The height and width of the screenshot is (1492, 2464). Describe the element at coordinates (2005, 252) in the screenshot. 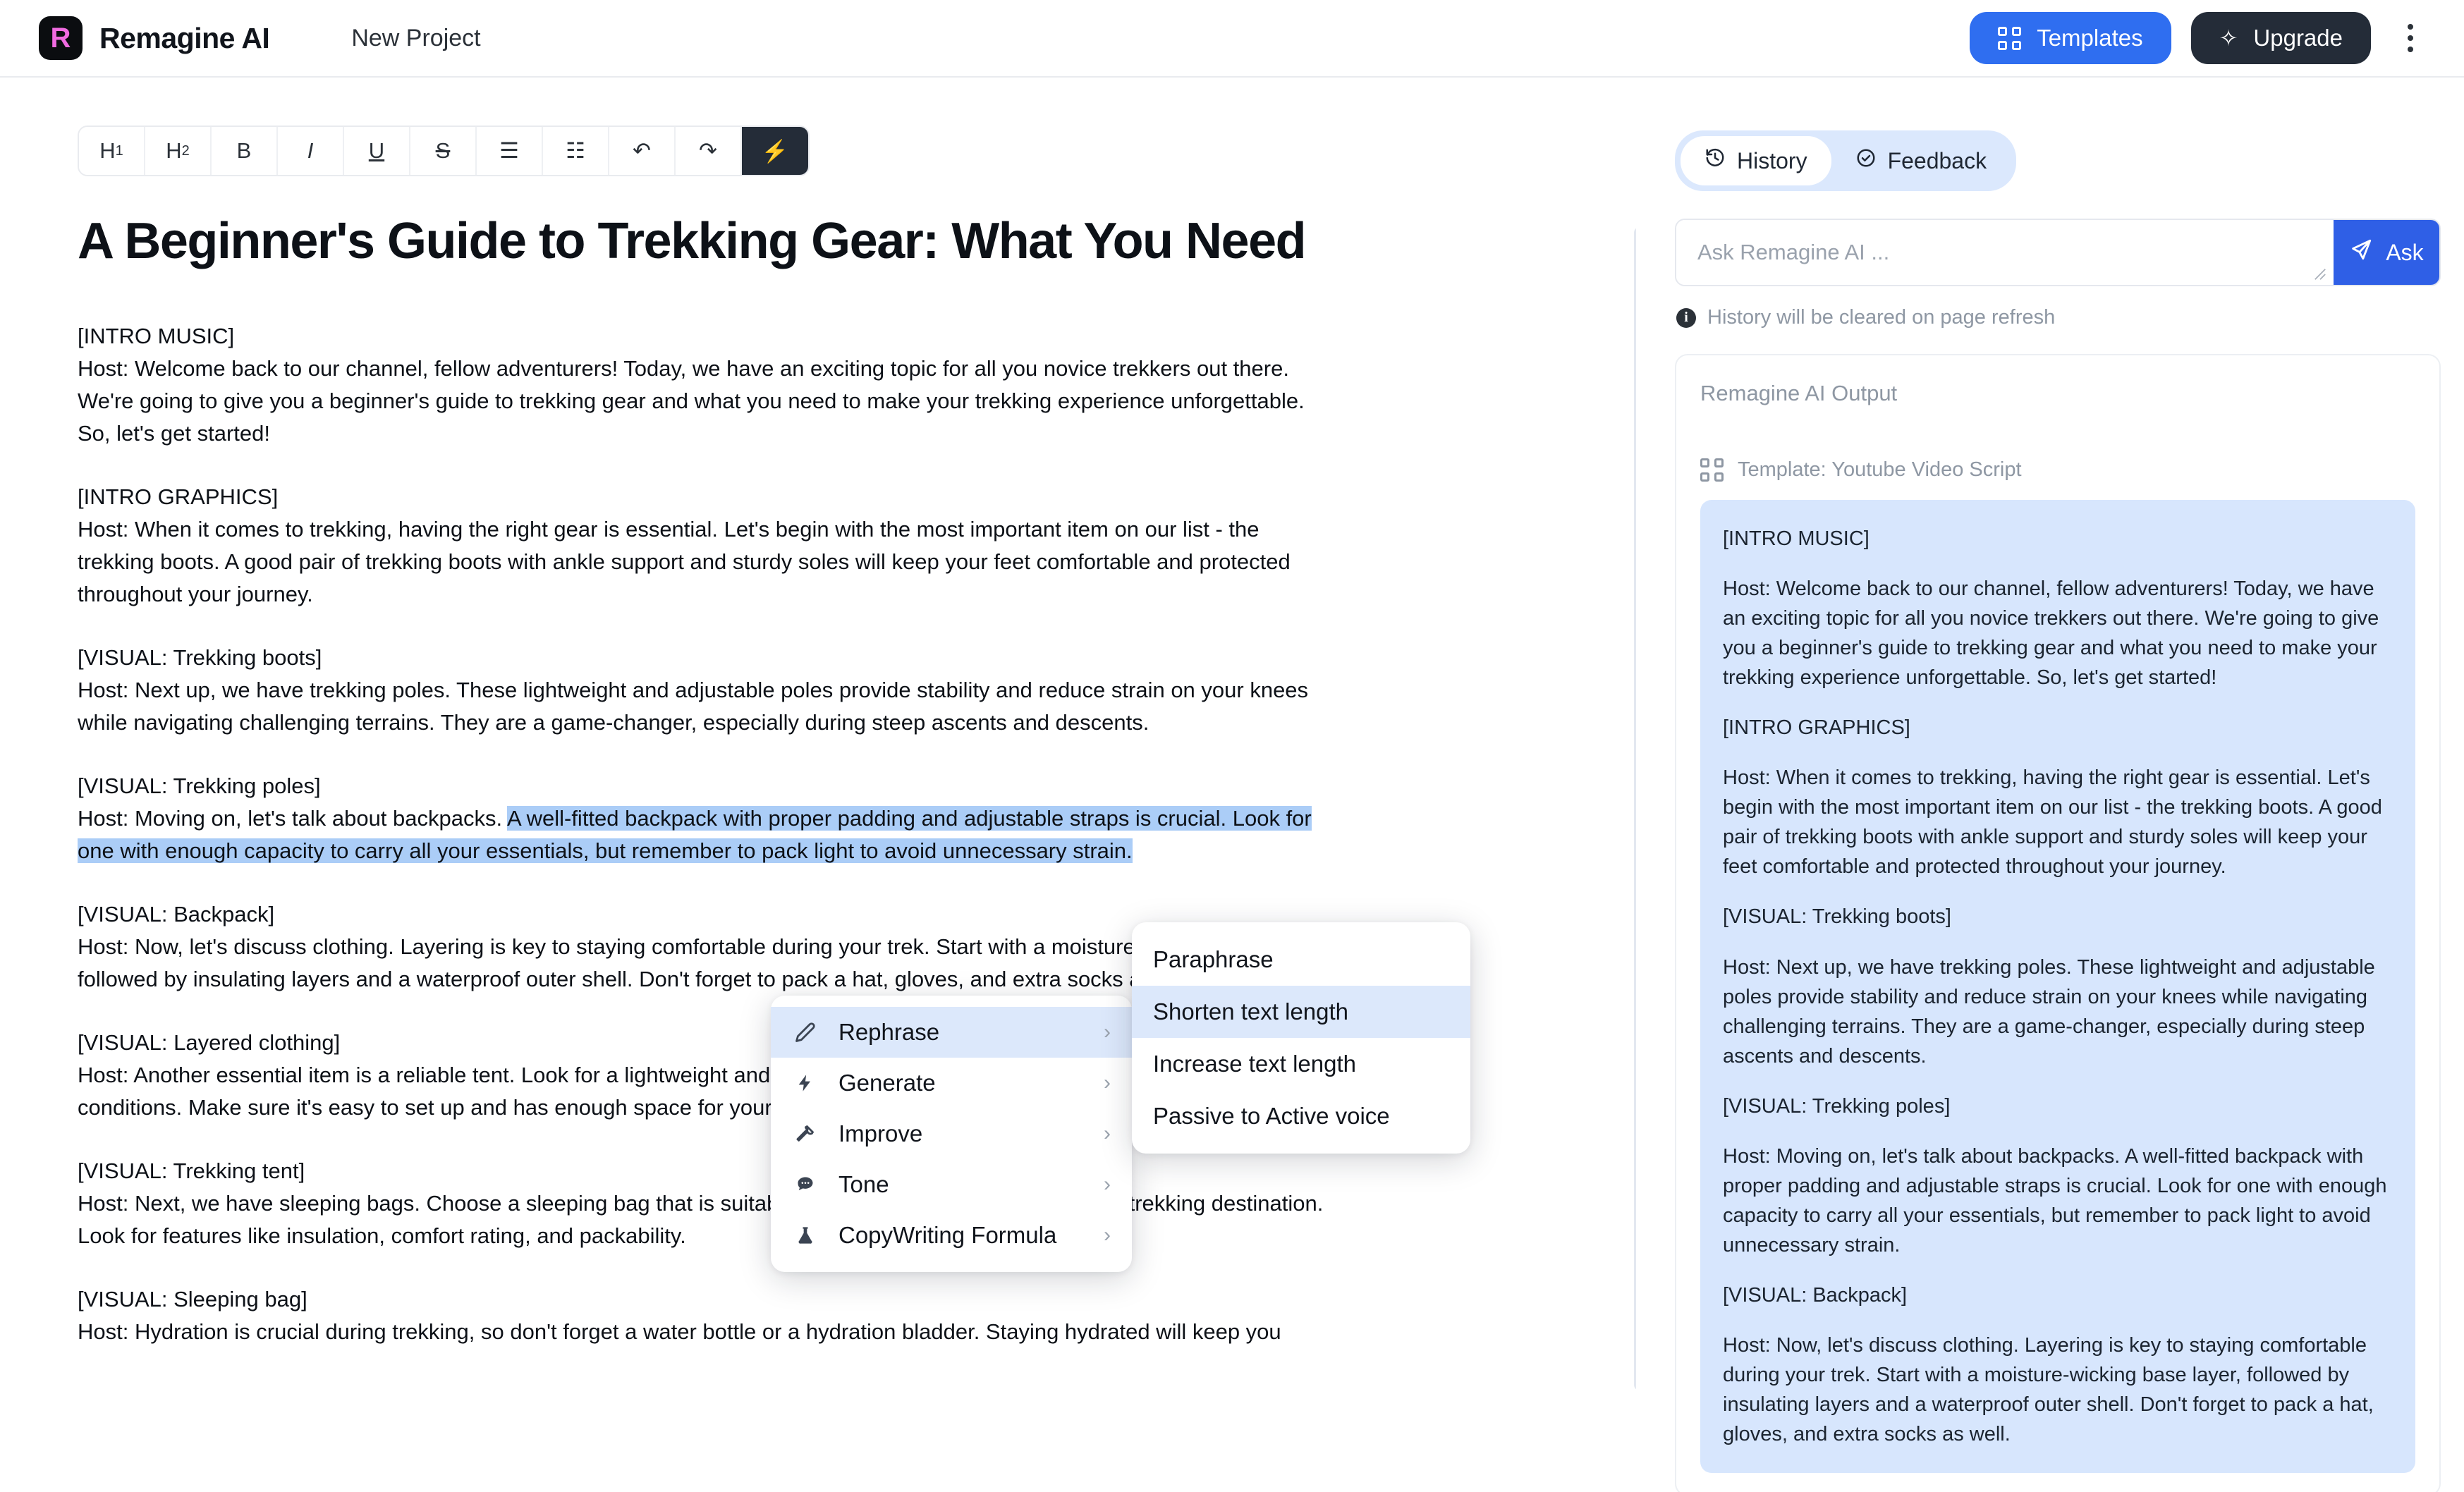

I see `ask-input` at that location.